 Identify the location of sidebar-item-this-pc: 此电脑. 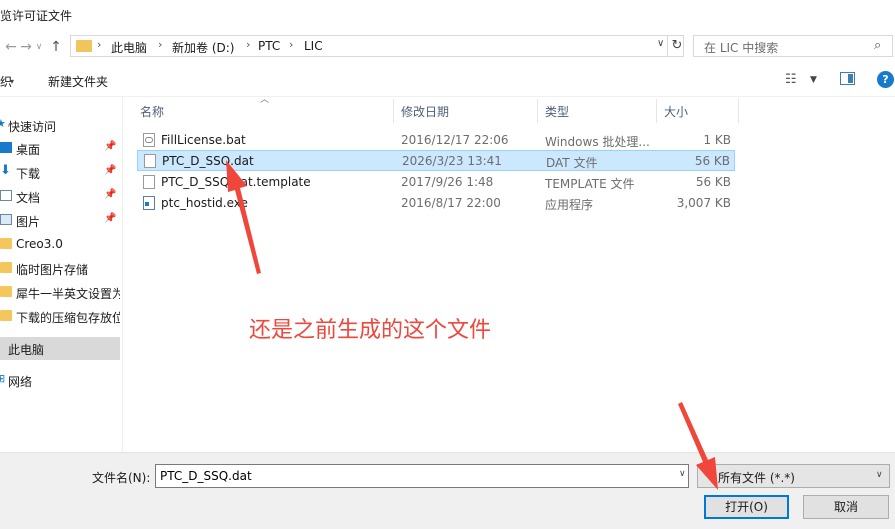
(60, 348).